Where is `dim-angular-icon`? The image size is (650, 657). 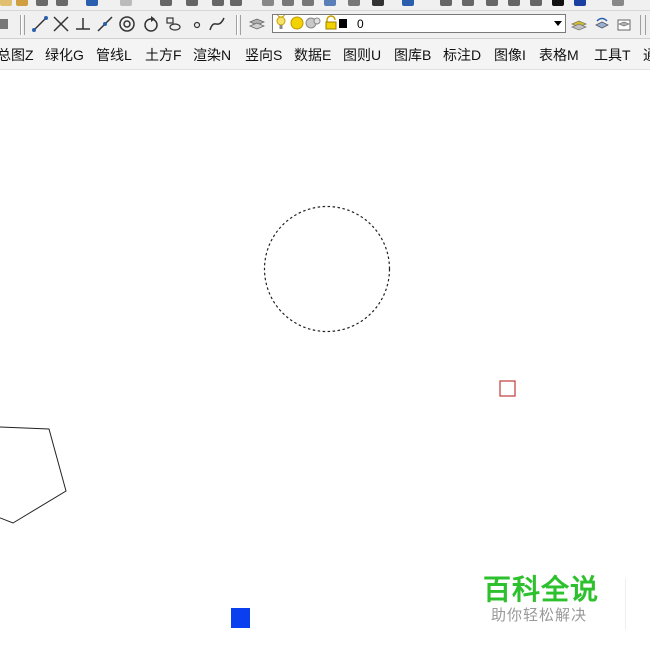
dim-angular-icon is located at coordinates (492, 3).